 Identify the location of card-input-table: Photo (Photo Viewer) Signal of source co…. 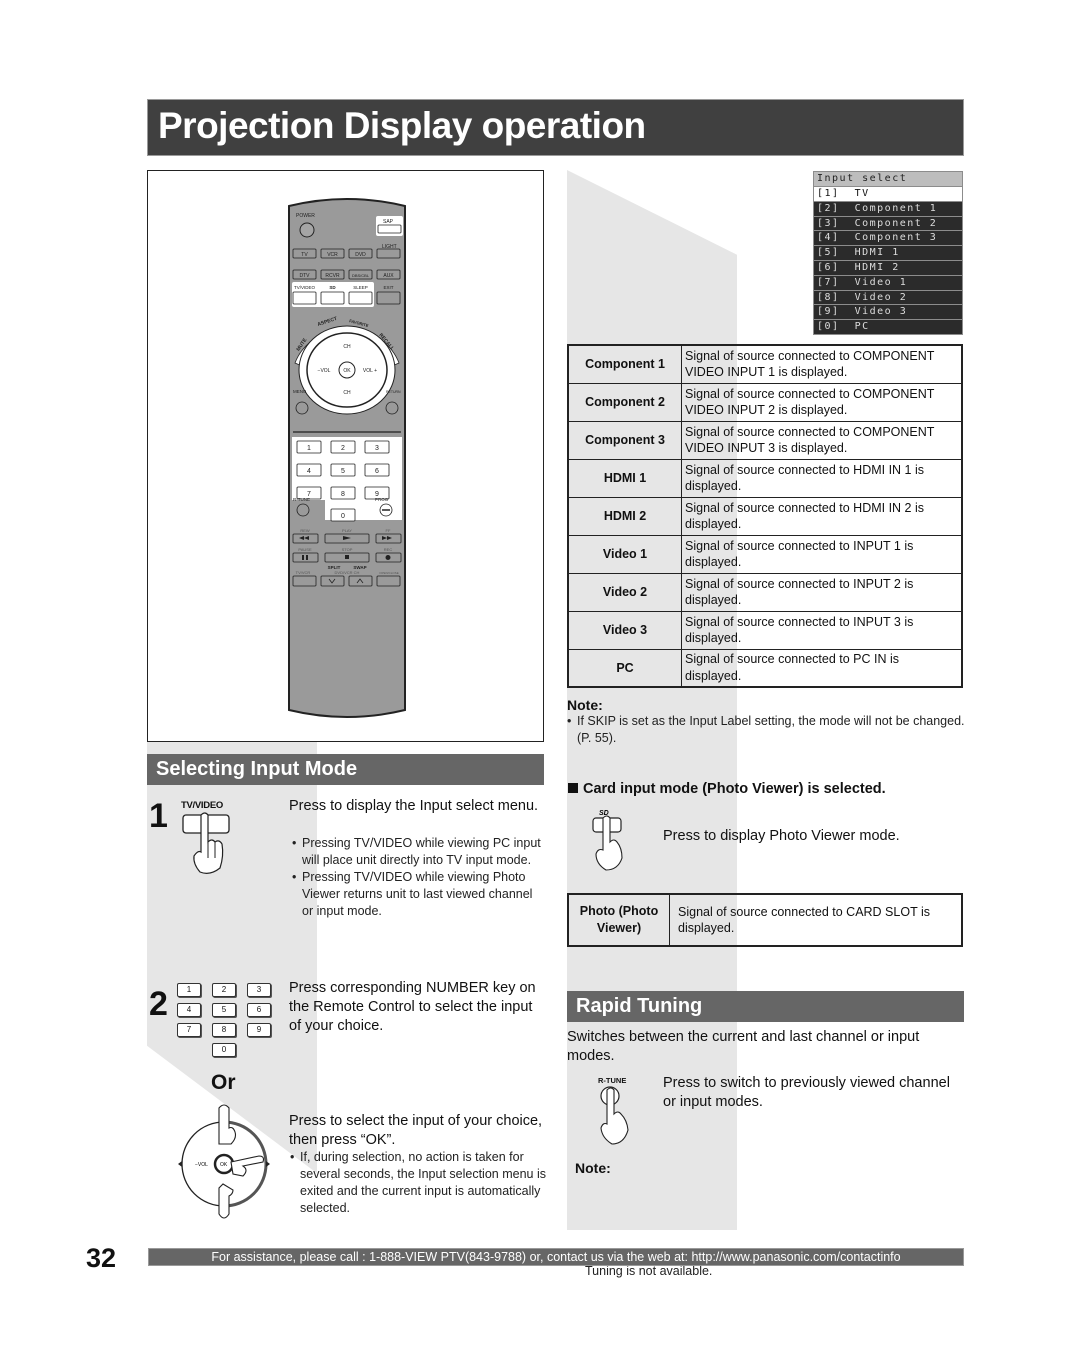
(765, 920).